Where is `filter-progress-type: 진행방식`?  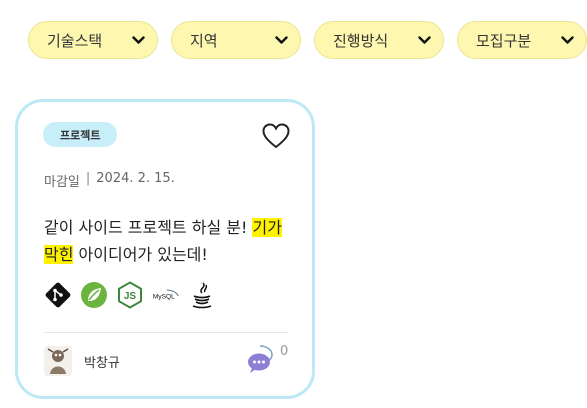 filter-progress-type: 진행방식 is located at coordinates (379, 40).